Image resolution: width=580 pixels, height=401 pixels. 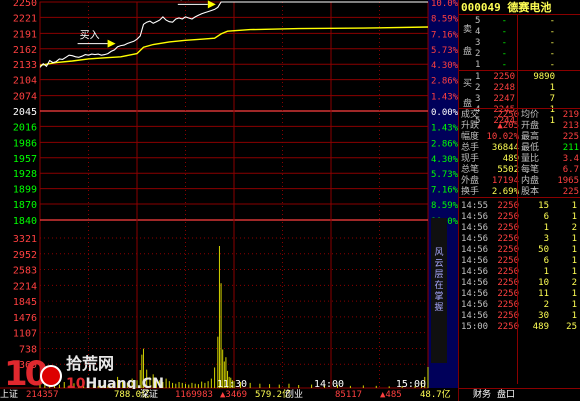 I want to click on side-tab-char: 层, so click(x=439, y=275).